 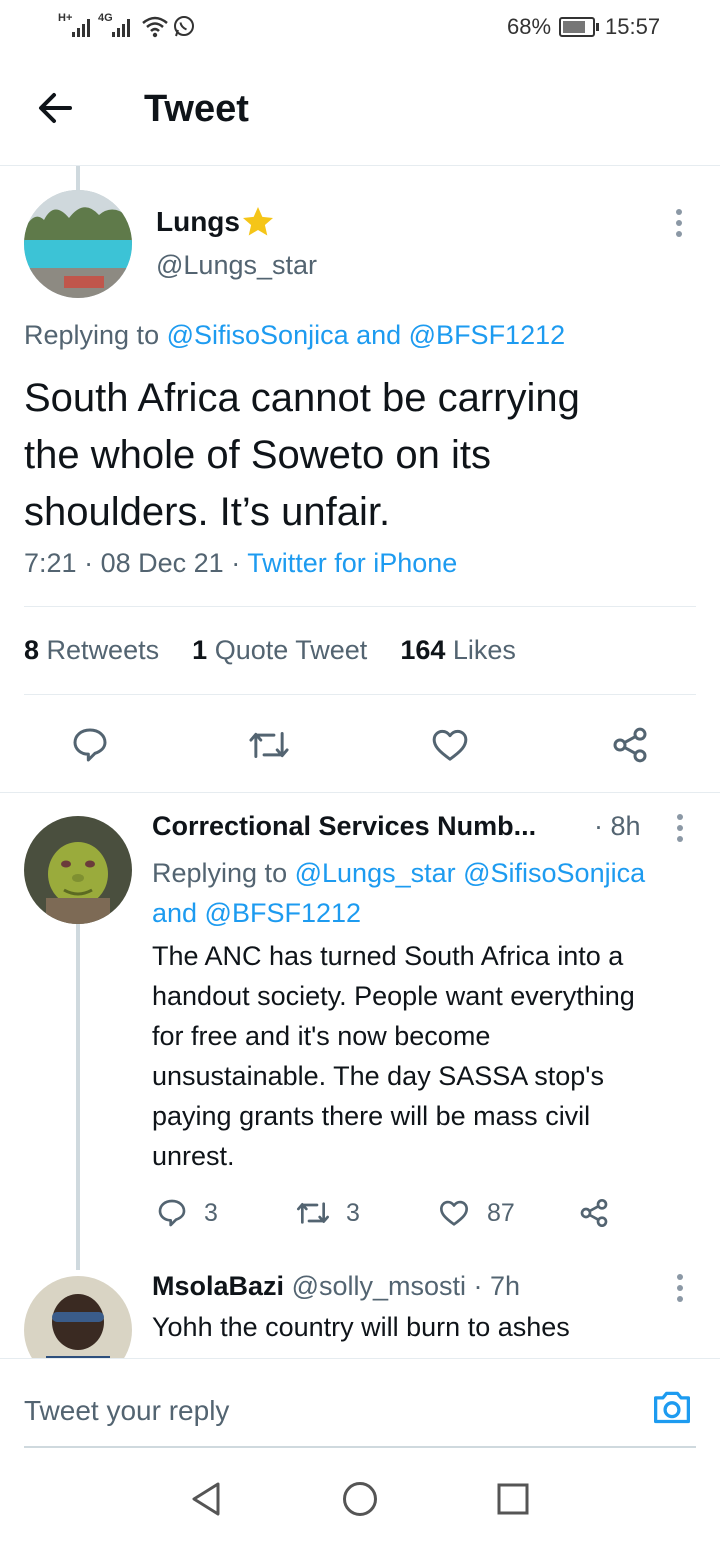 I want to click on reply-time-ago: · 8h, so click(x=617, y=826).